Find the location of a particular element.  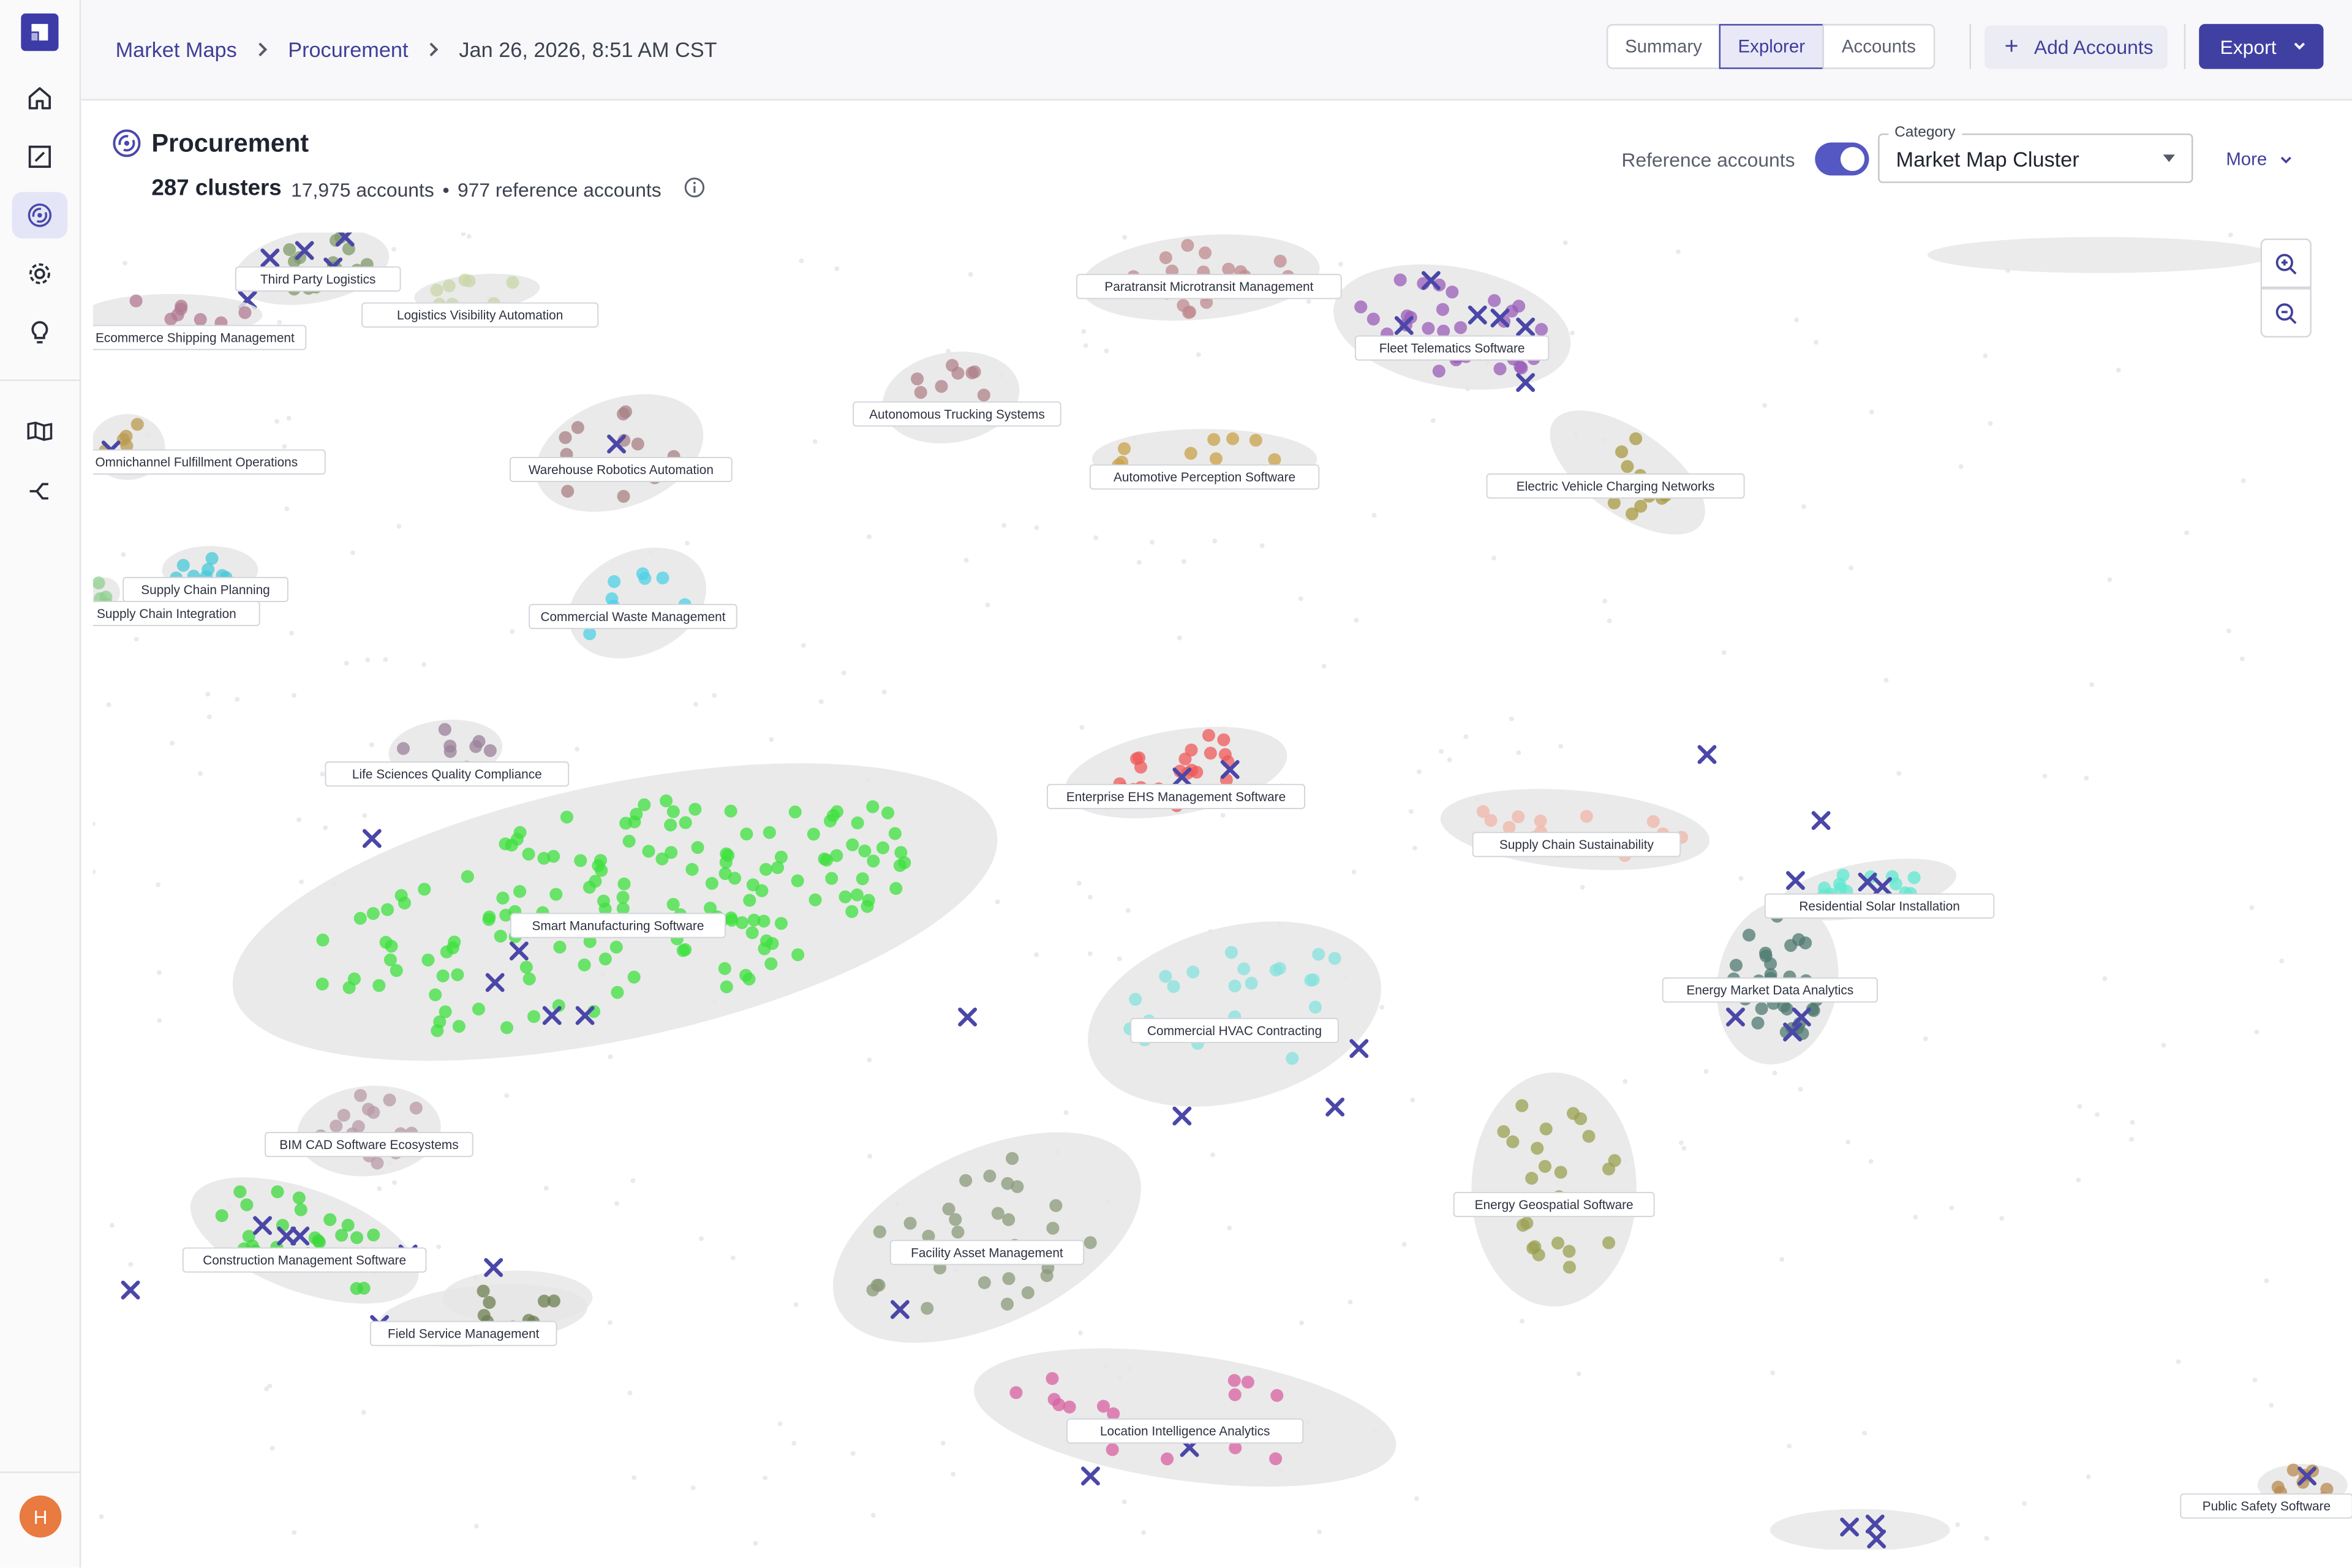

cluster-label: Energy Market Data Analytics is located at coordinates (1770, 990).